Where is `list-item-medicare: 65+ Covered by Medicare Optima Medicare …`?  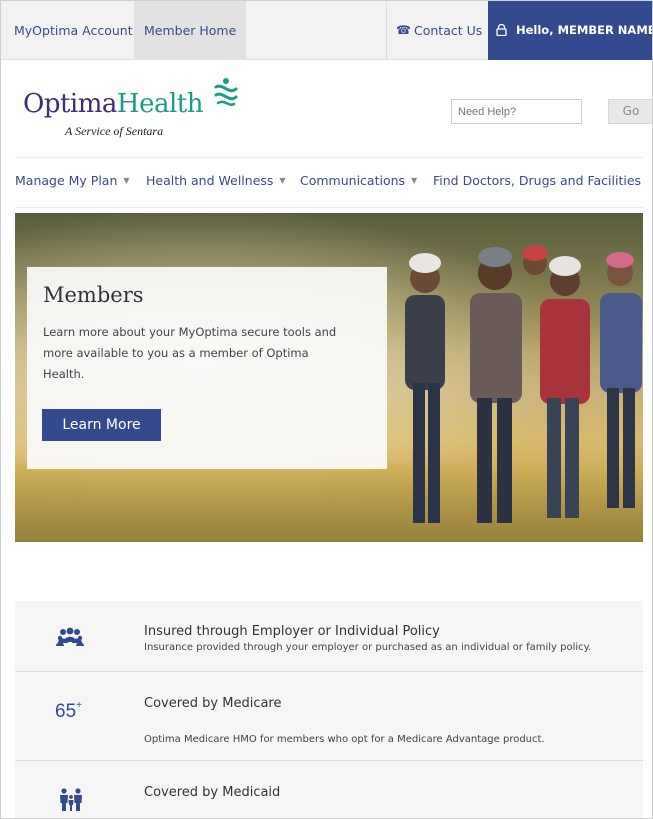
list-item-medicare: 65+ Covered by Medicare Optima Medicare … is located at coordinates (329, 716).